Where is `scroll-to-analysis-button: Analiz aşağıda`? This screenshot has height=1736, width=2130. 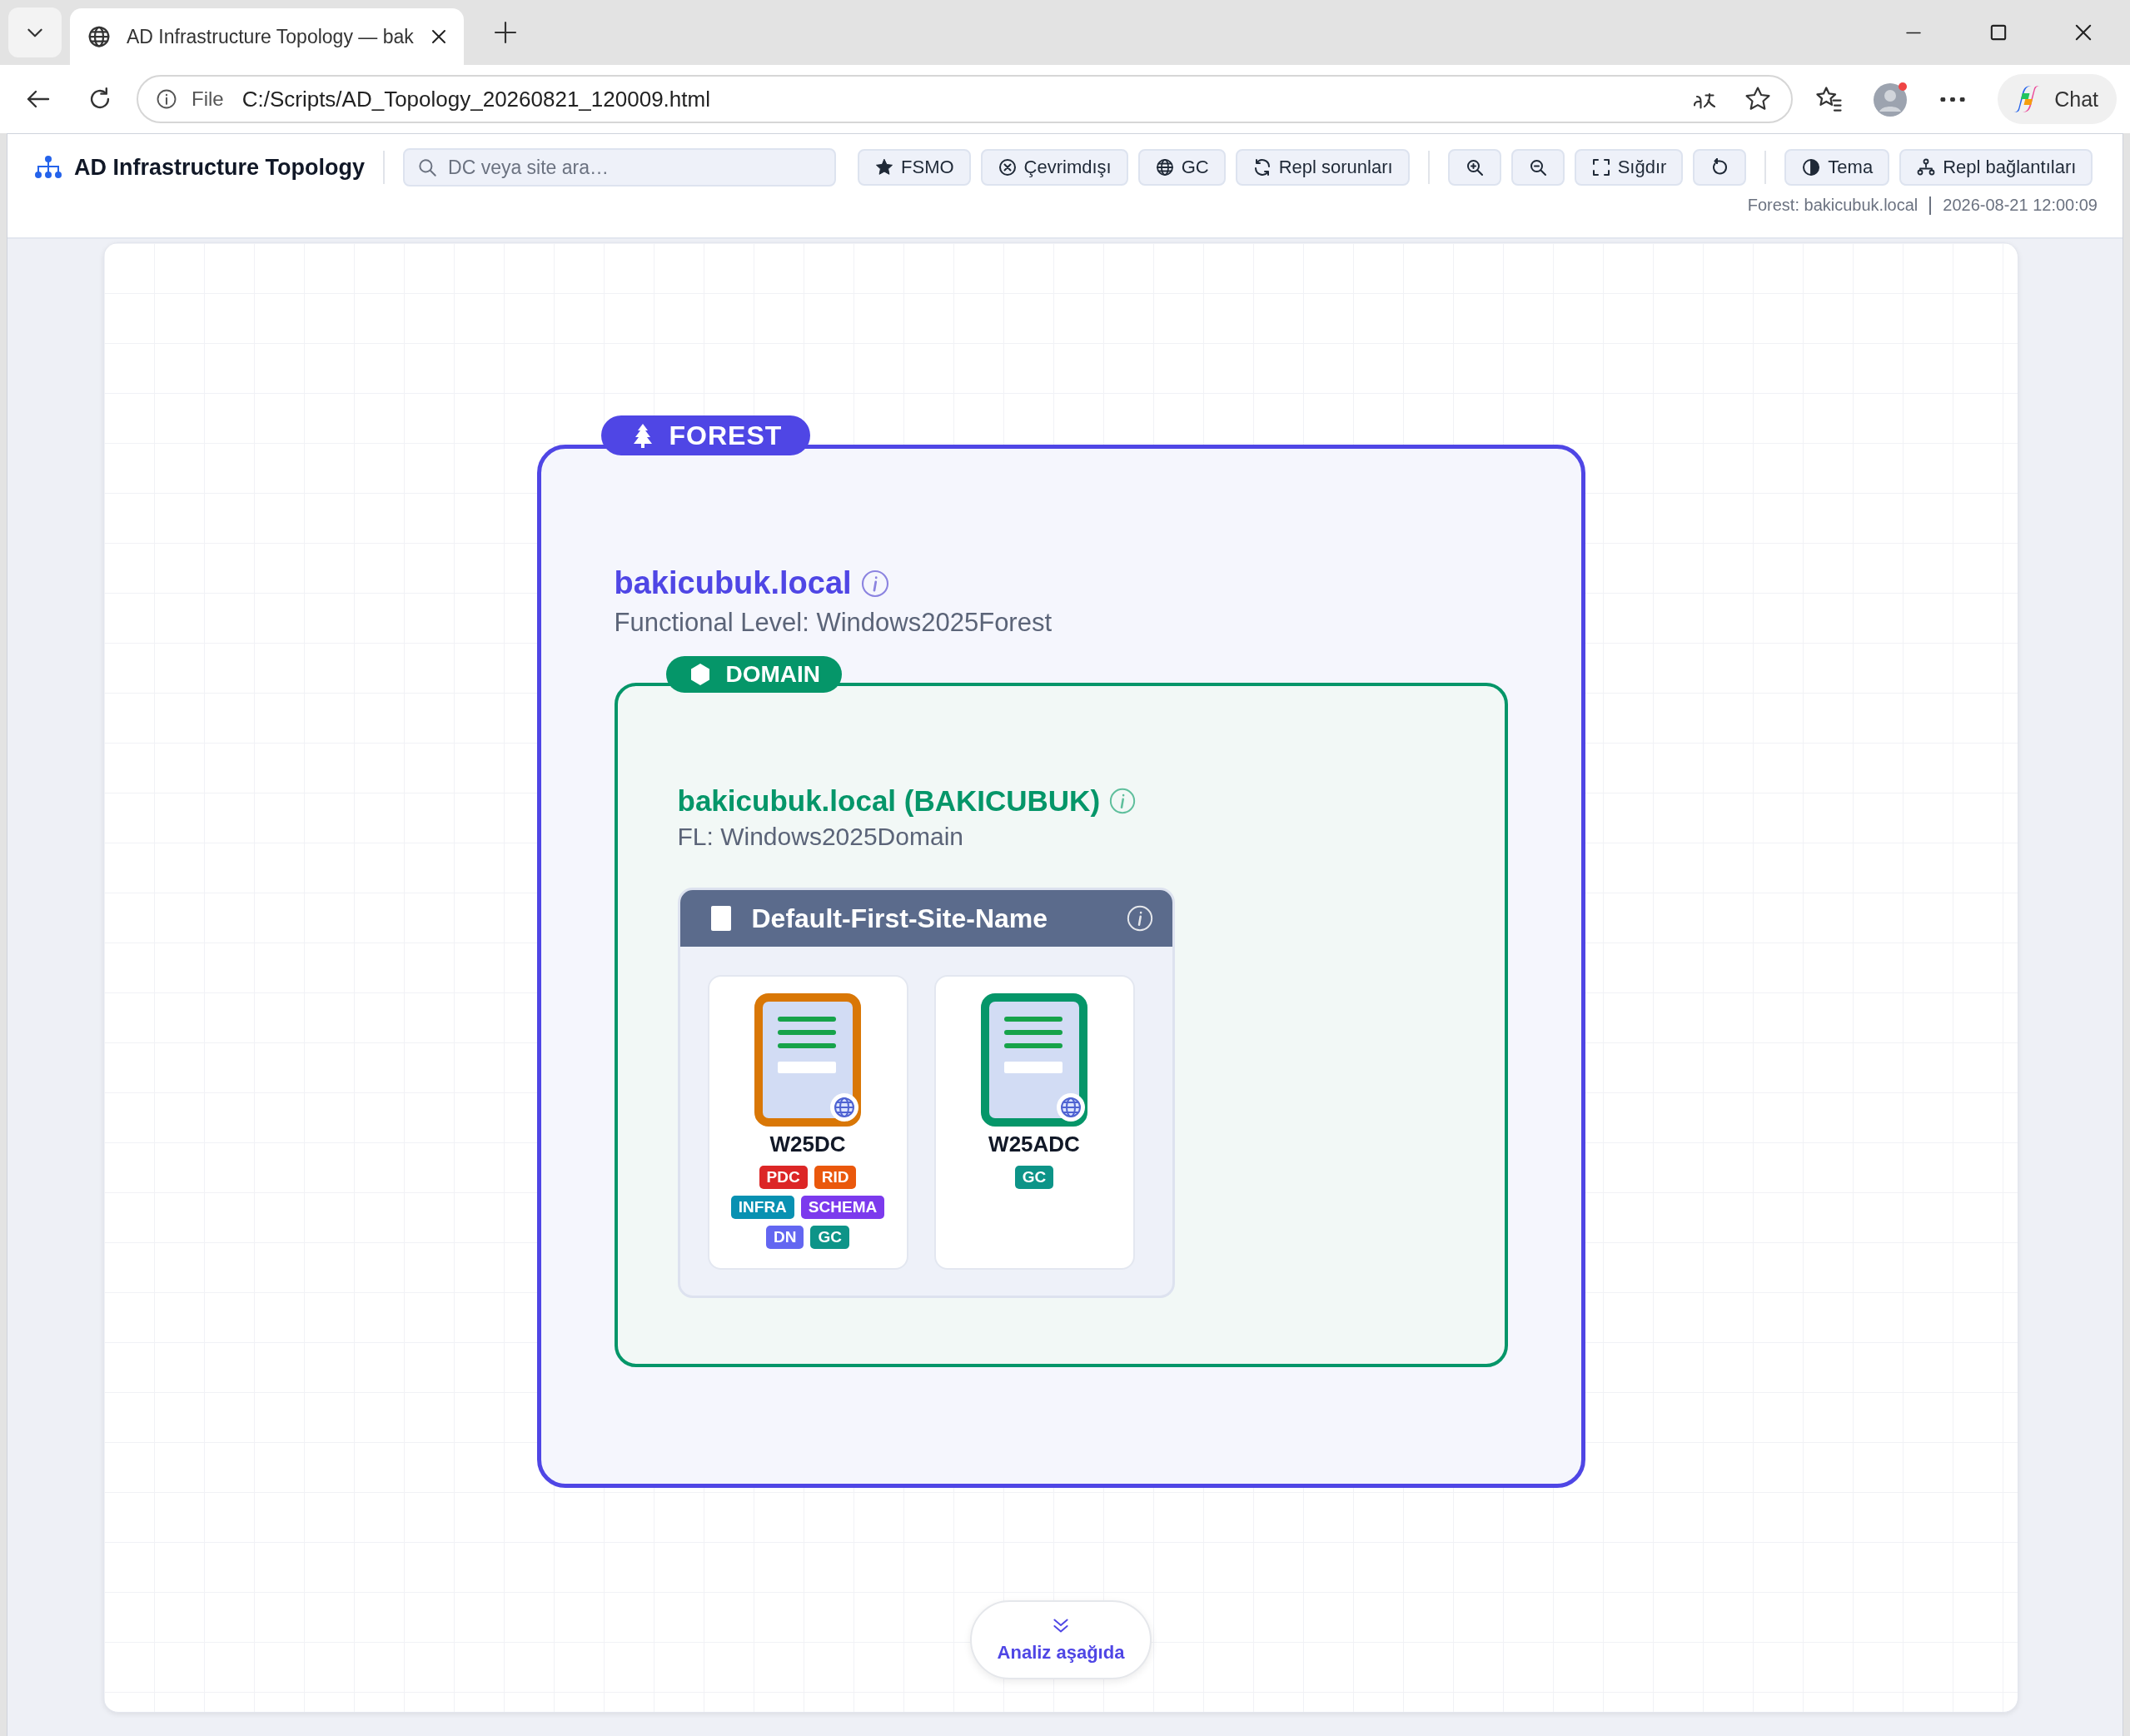
scroll-to-analysis-button: Analiz aşağıda is located at coordinates (1061, 1639).